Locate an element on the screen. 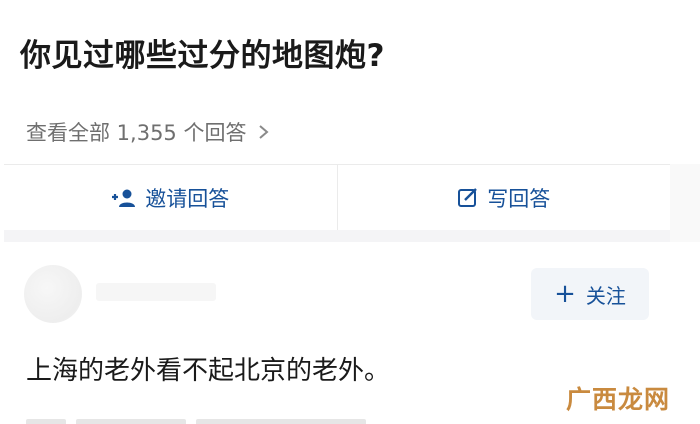 This screenshot has height=424, width=700. follow-button: + 关注 is located at coordinates (590, 294).